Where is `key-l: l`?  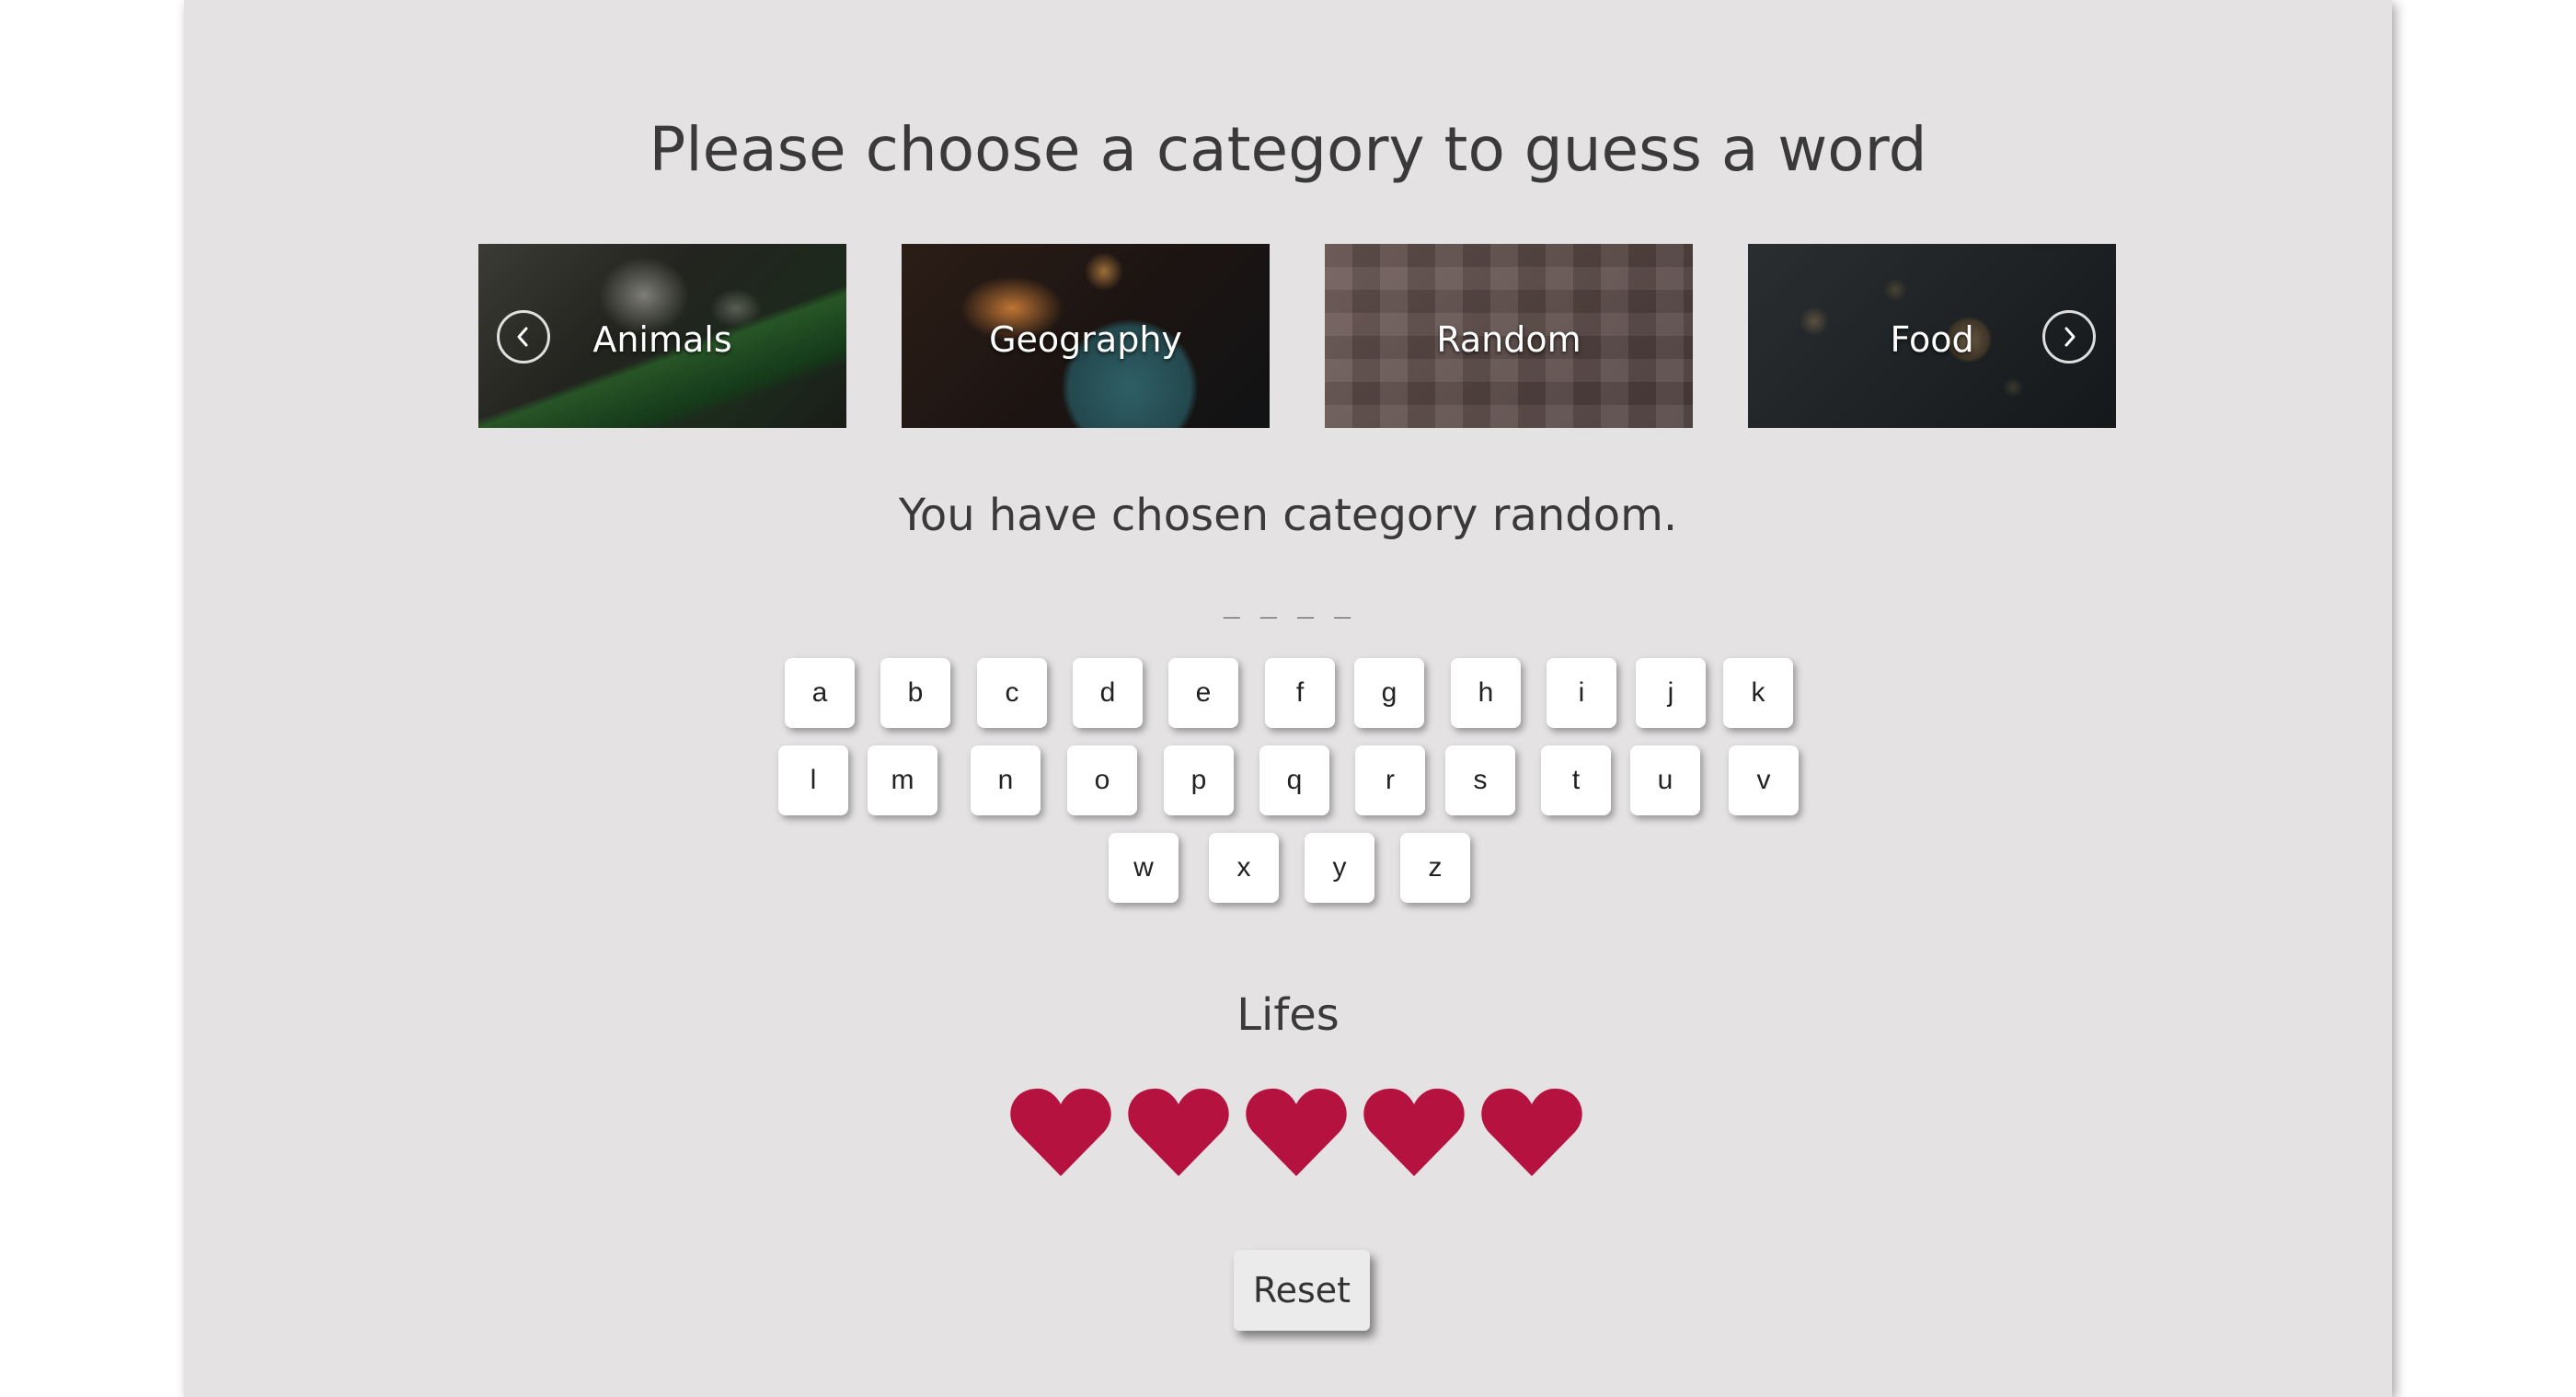
key-l: l is located at coordinates (813, 780).